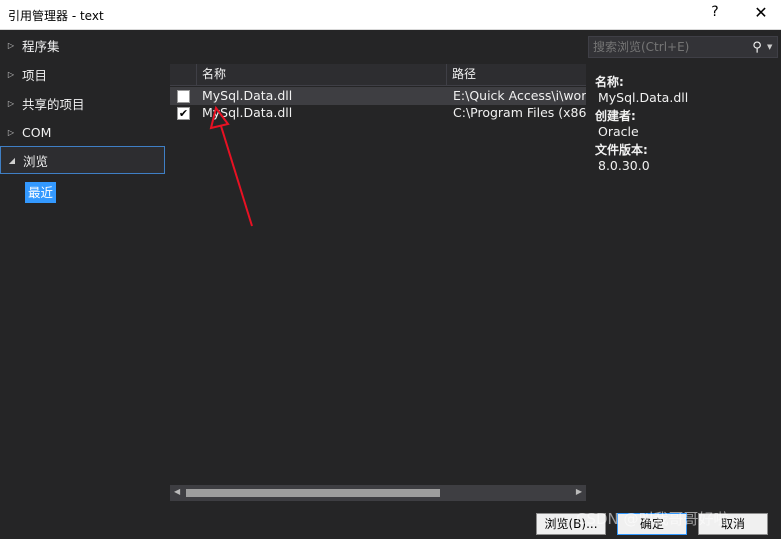 The image size is (781, 539). I want to click on sidebar-item-label: 浏览, so click(36, 161).